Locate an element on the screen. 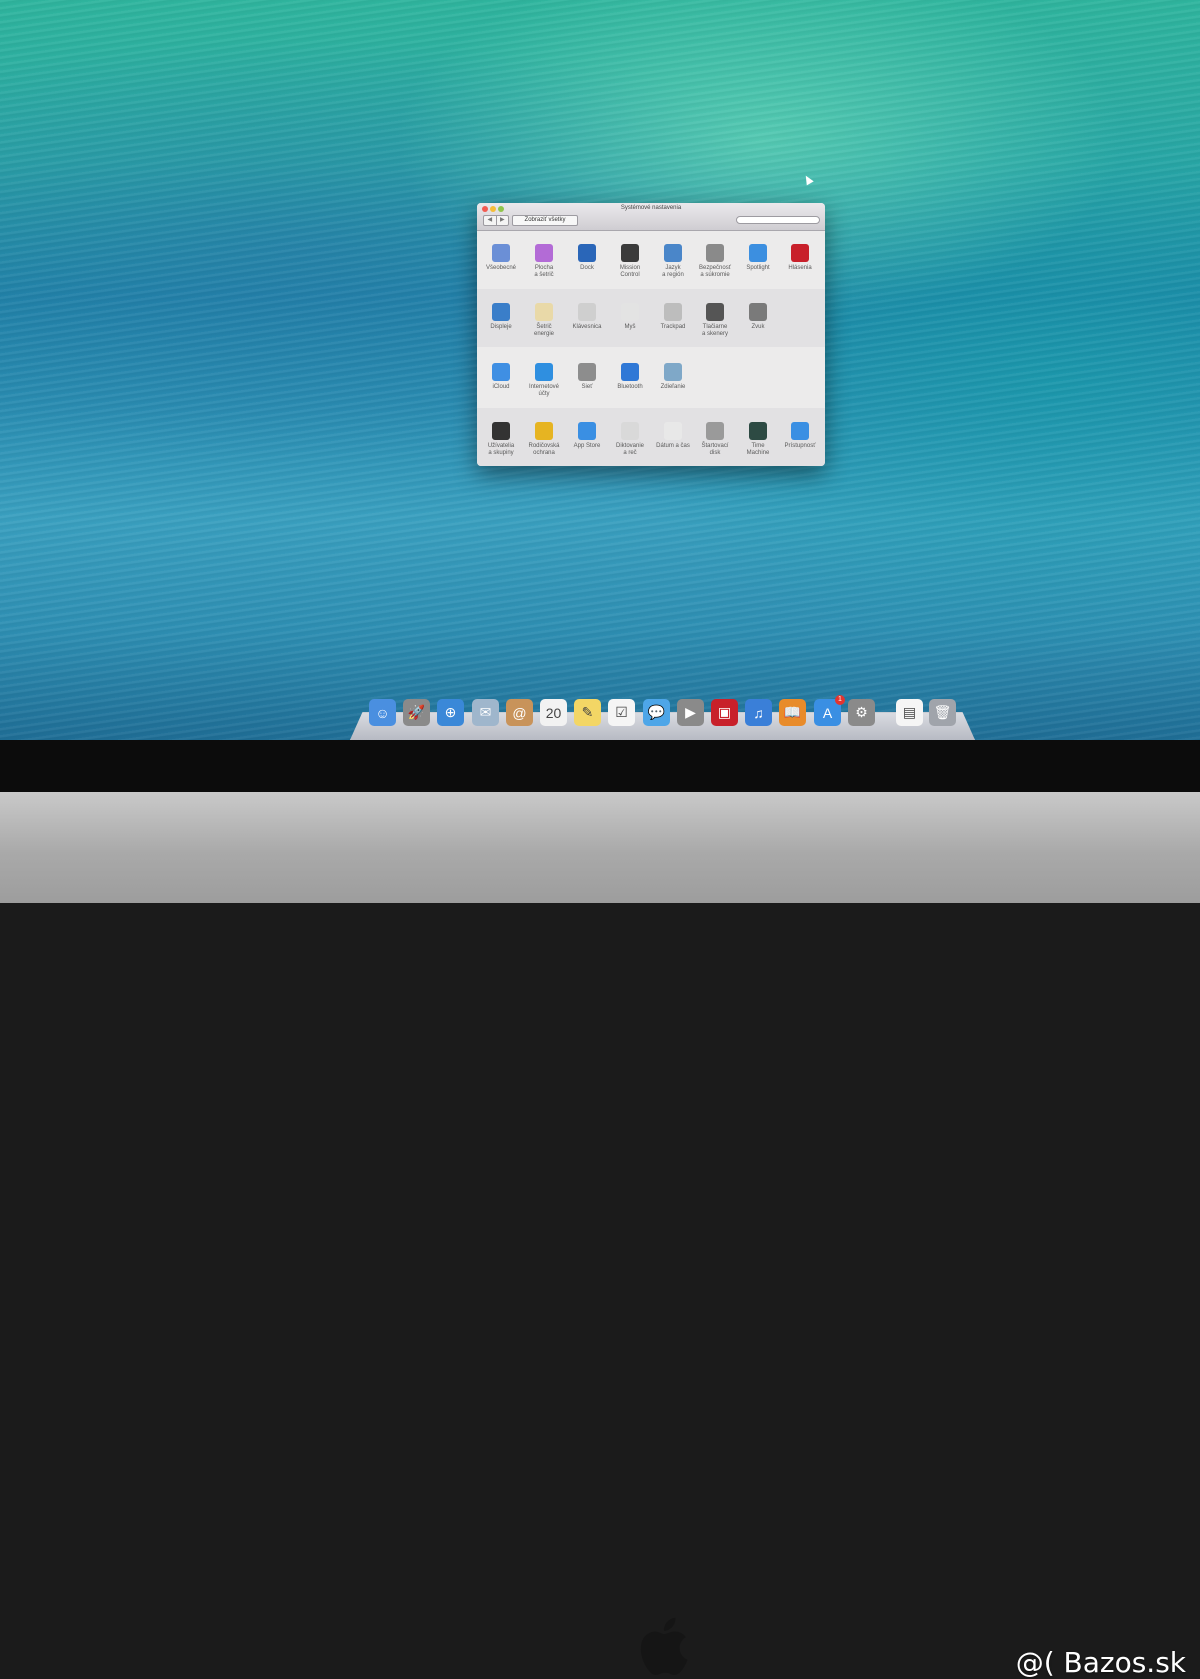  displays-icon is located at coordinates (501, 312).